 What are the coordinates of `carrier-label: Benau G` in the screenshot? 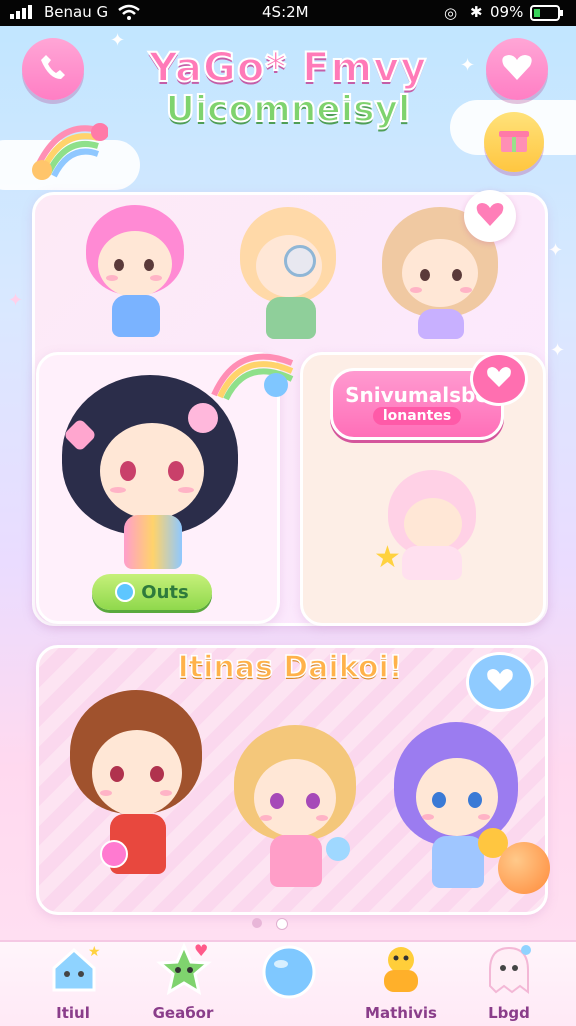 It's located at (76, 12).